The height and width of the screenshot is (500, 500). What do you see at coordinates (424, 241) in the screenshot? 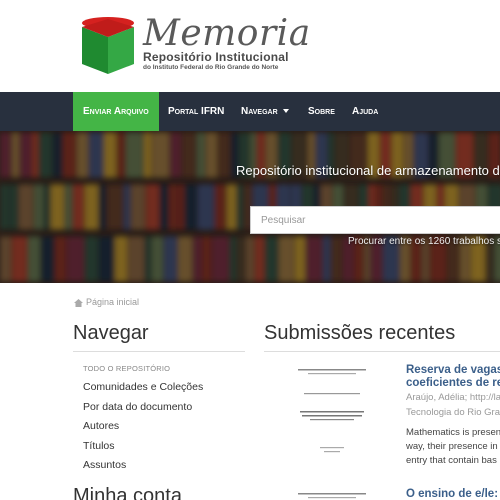
I see `banner-item-count: Procurar entre os 1260 trabalhos su` at bounding box center [424, 241].